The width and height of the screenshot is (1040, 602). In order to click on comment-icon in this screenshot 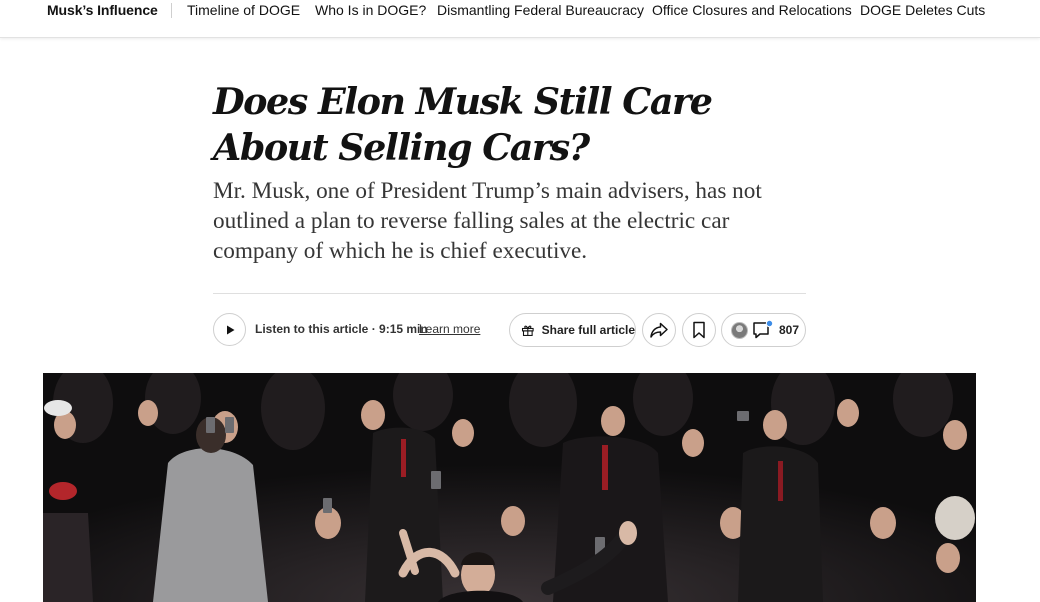, I will do `click(763, 329)`.